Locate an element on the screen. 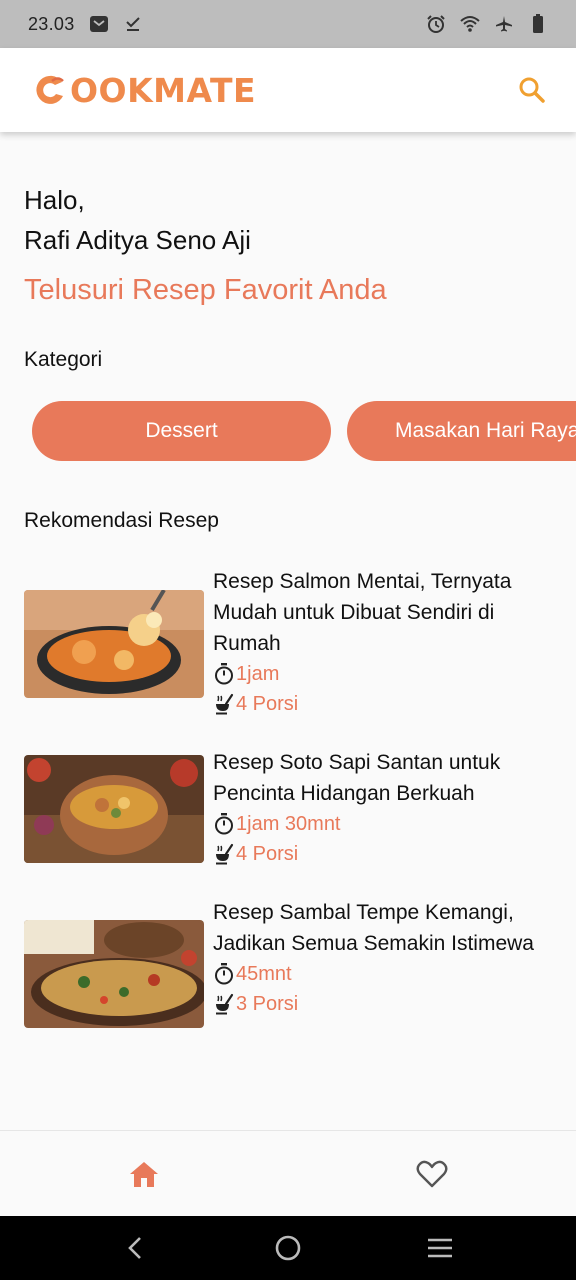  category-chip-masakan-hari-raya: Masakan Hari Raya is located at coordinates (461, 431).